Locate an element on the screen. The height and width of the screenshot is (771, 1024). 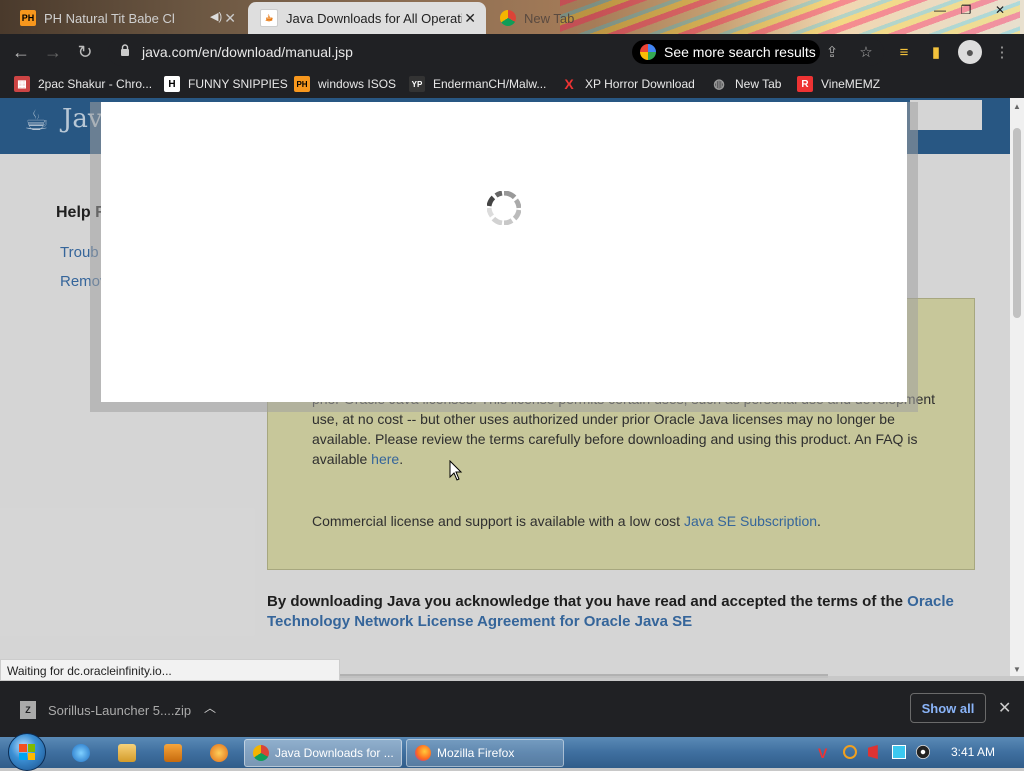
taskbar-firefox-window: Mozilla Firefox is located at coordinates (485, 753).